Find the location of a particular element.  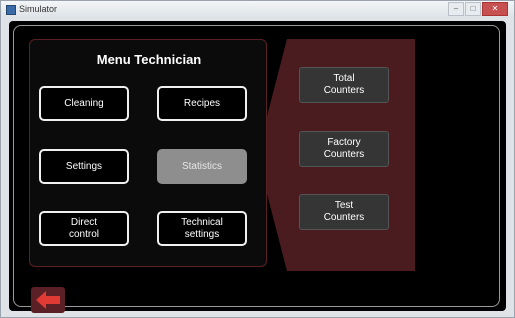

test-counters-button: Test Counters is located at coordinates (344, 212).